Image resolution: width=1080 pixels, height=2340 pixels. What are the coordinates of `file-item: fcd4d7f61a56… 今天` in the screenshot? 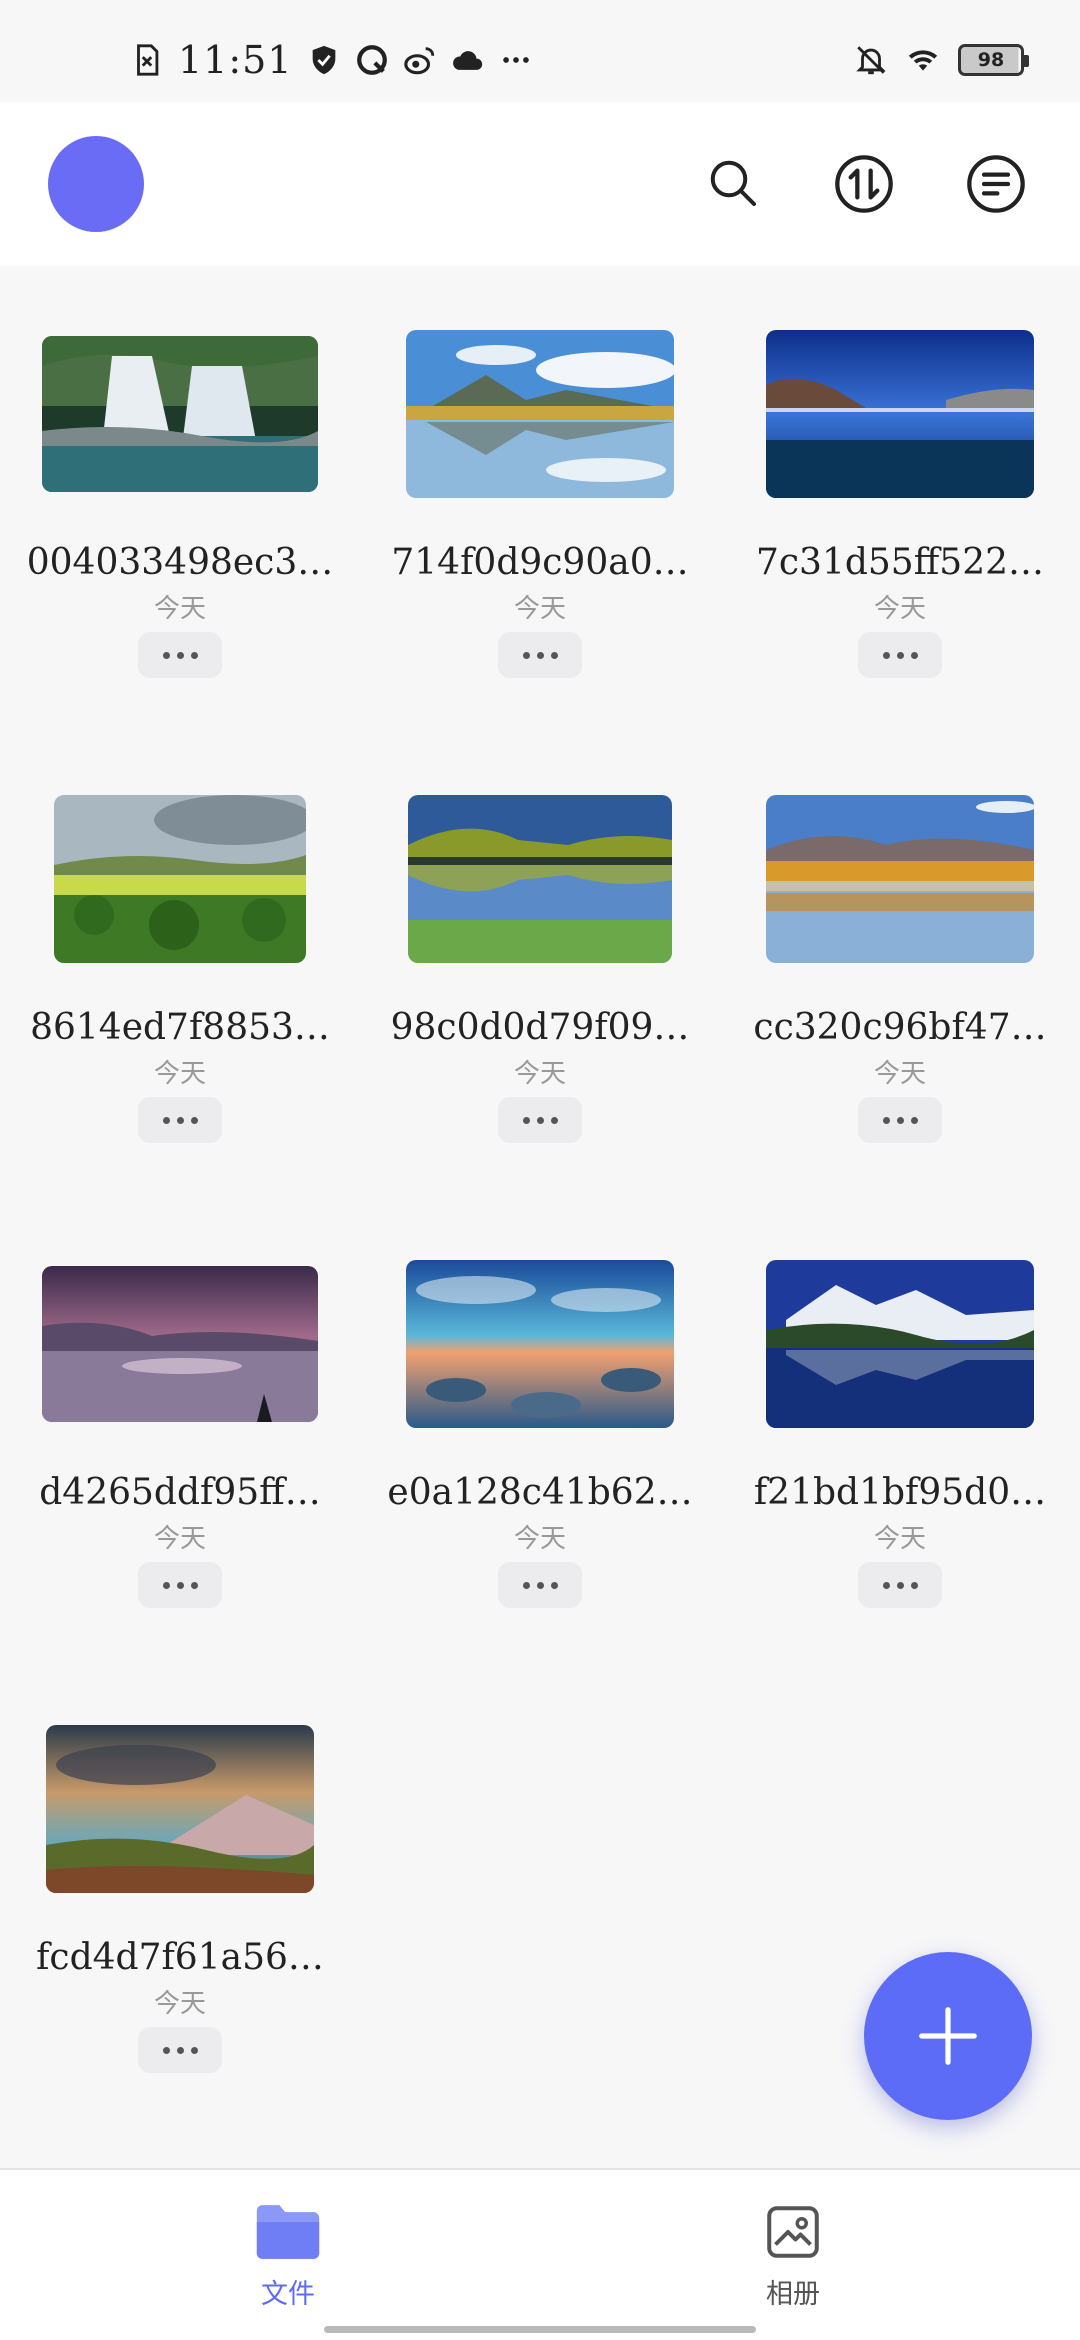 It's located at (180, 1893).